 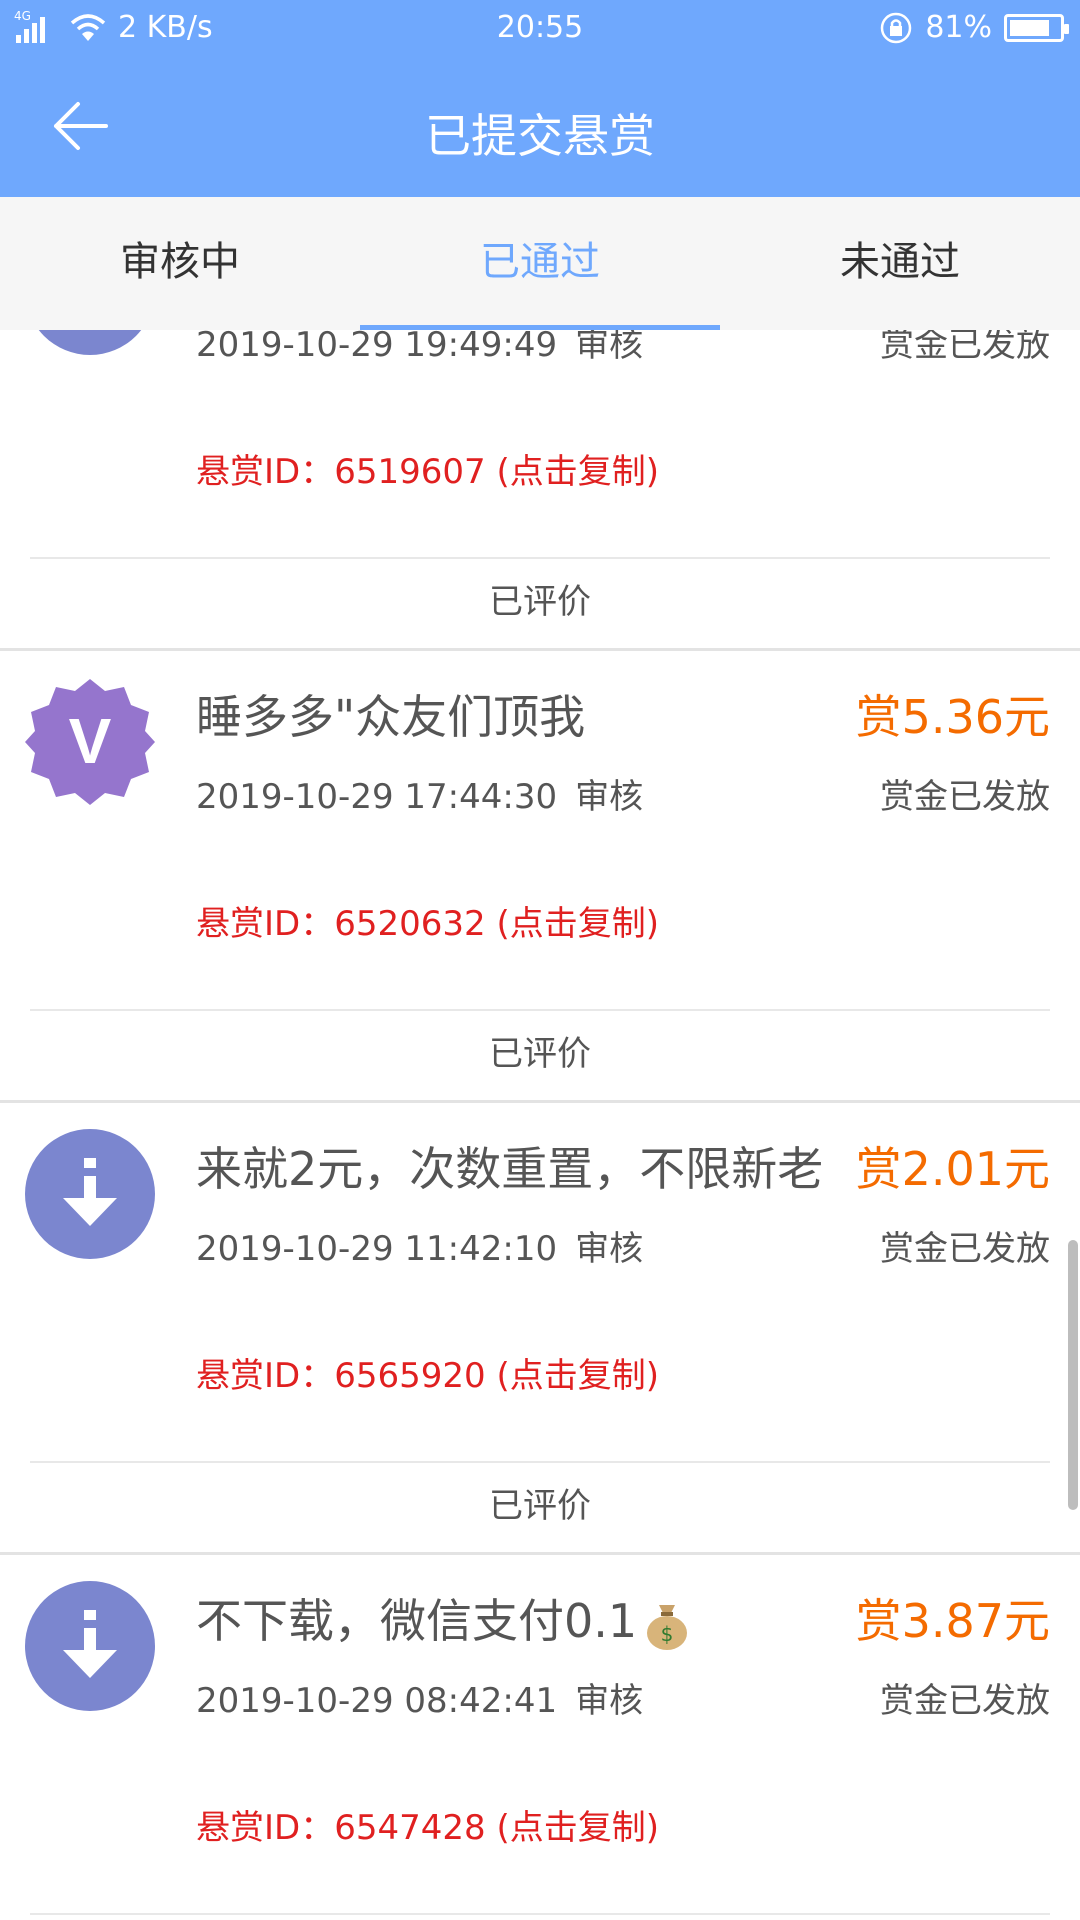 What do you see at coordinates (900, 263) in the screenshot?
I see `tab-rejected: 未通过` at bounding box center [900, 263].